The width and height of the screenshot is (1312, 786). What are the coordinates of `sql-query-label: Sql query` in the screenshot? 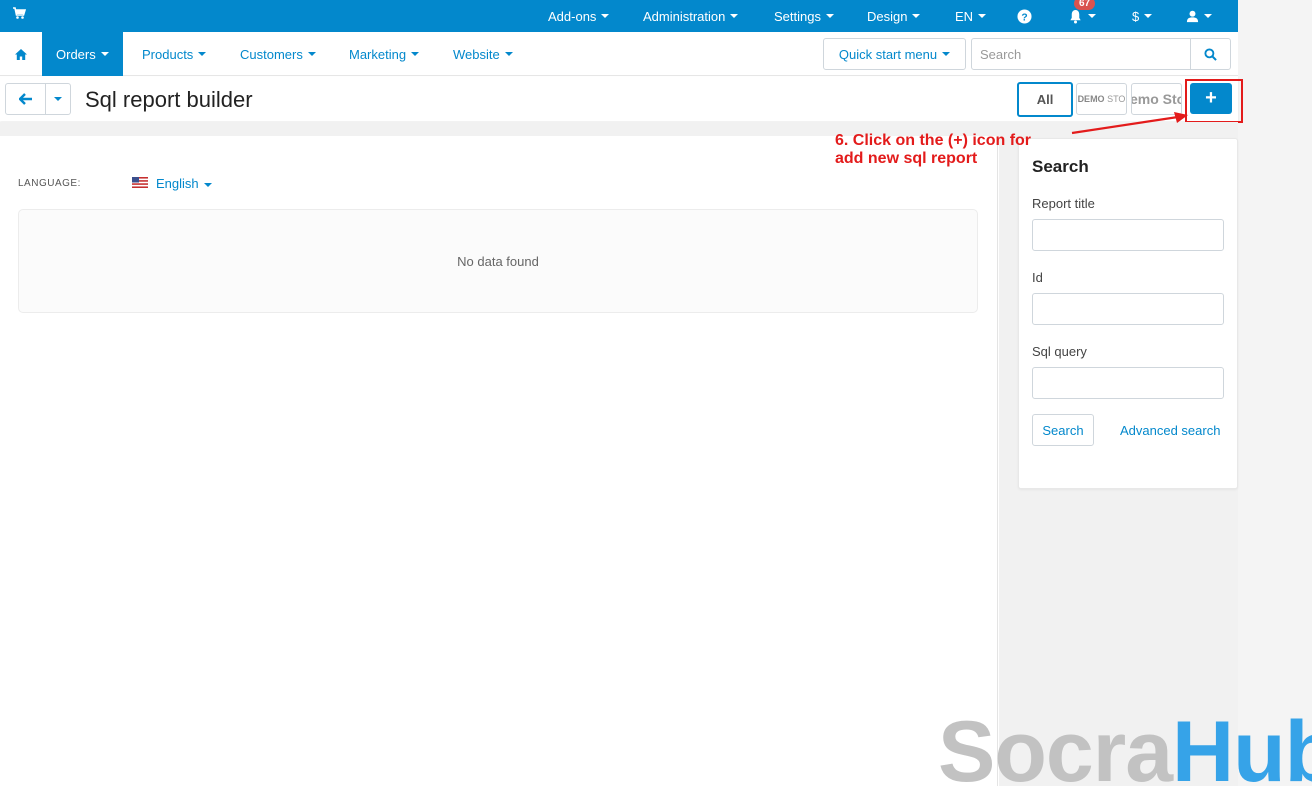 It's located at (1059, 351).